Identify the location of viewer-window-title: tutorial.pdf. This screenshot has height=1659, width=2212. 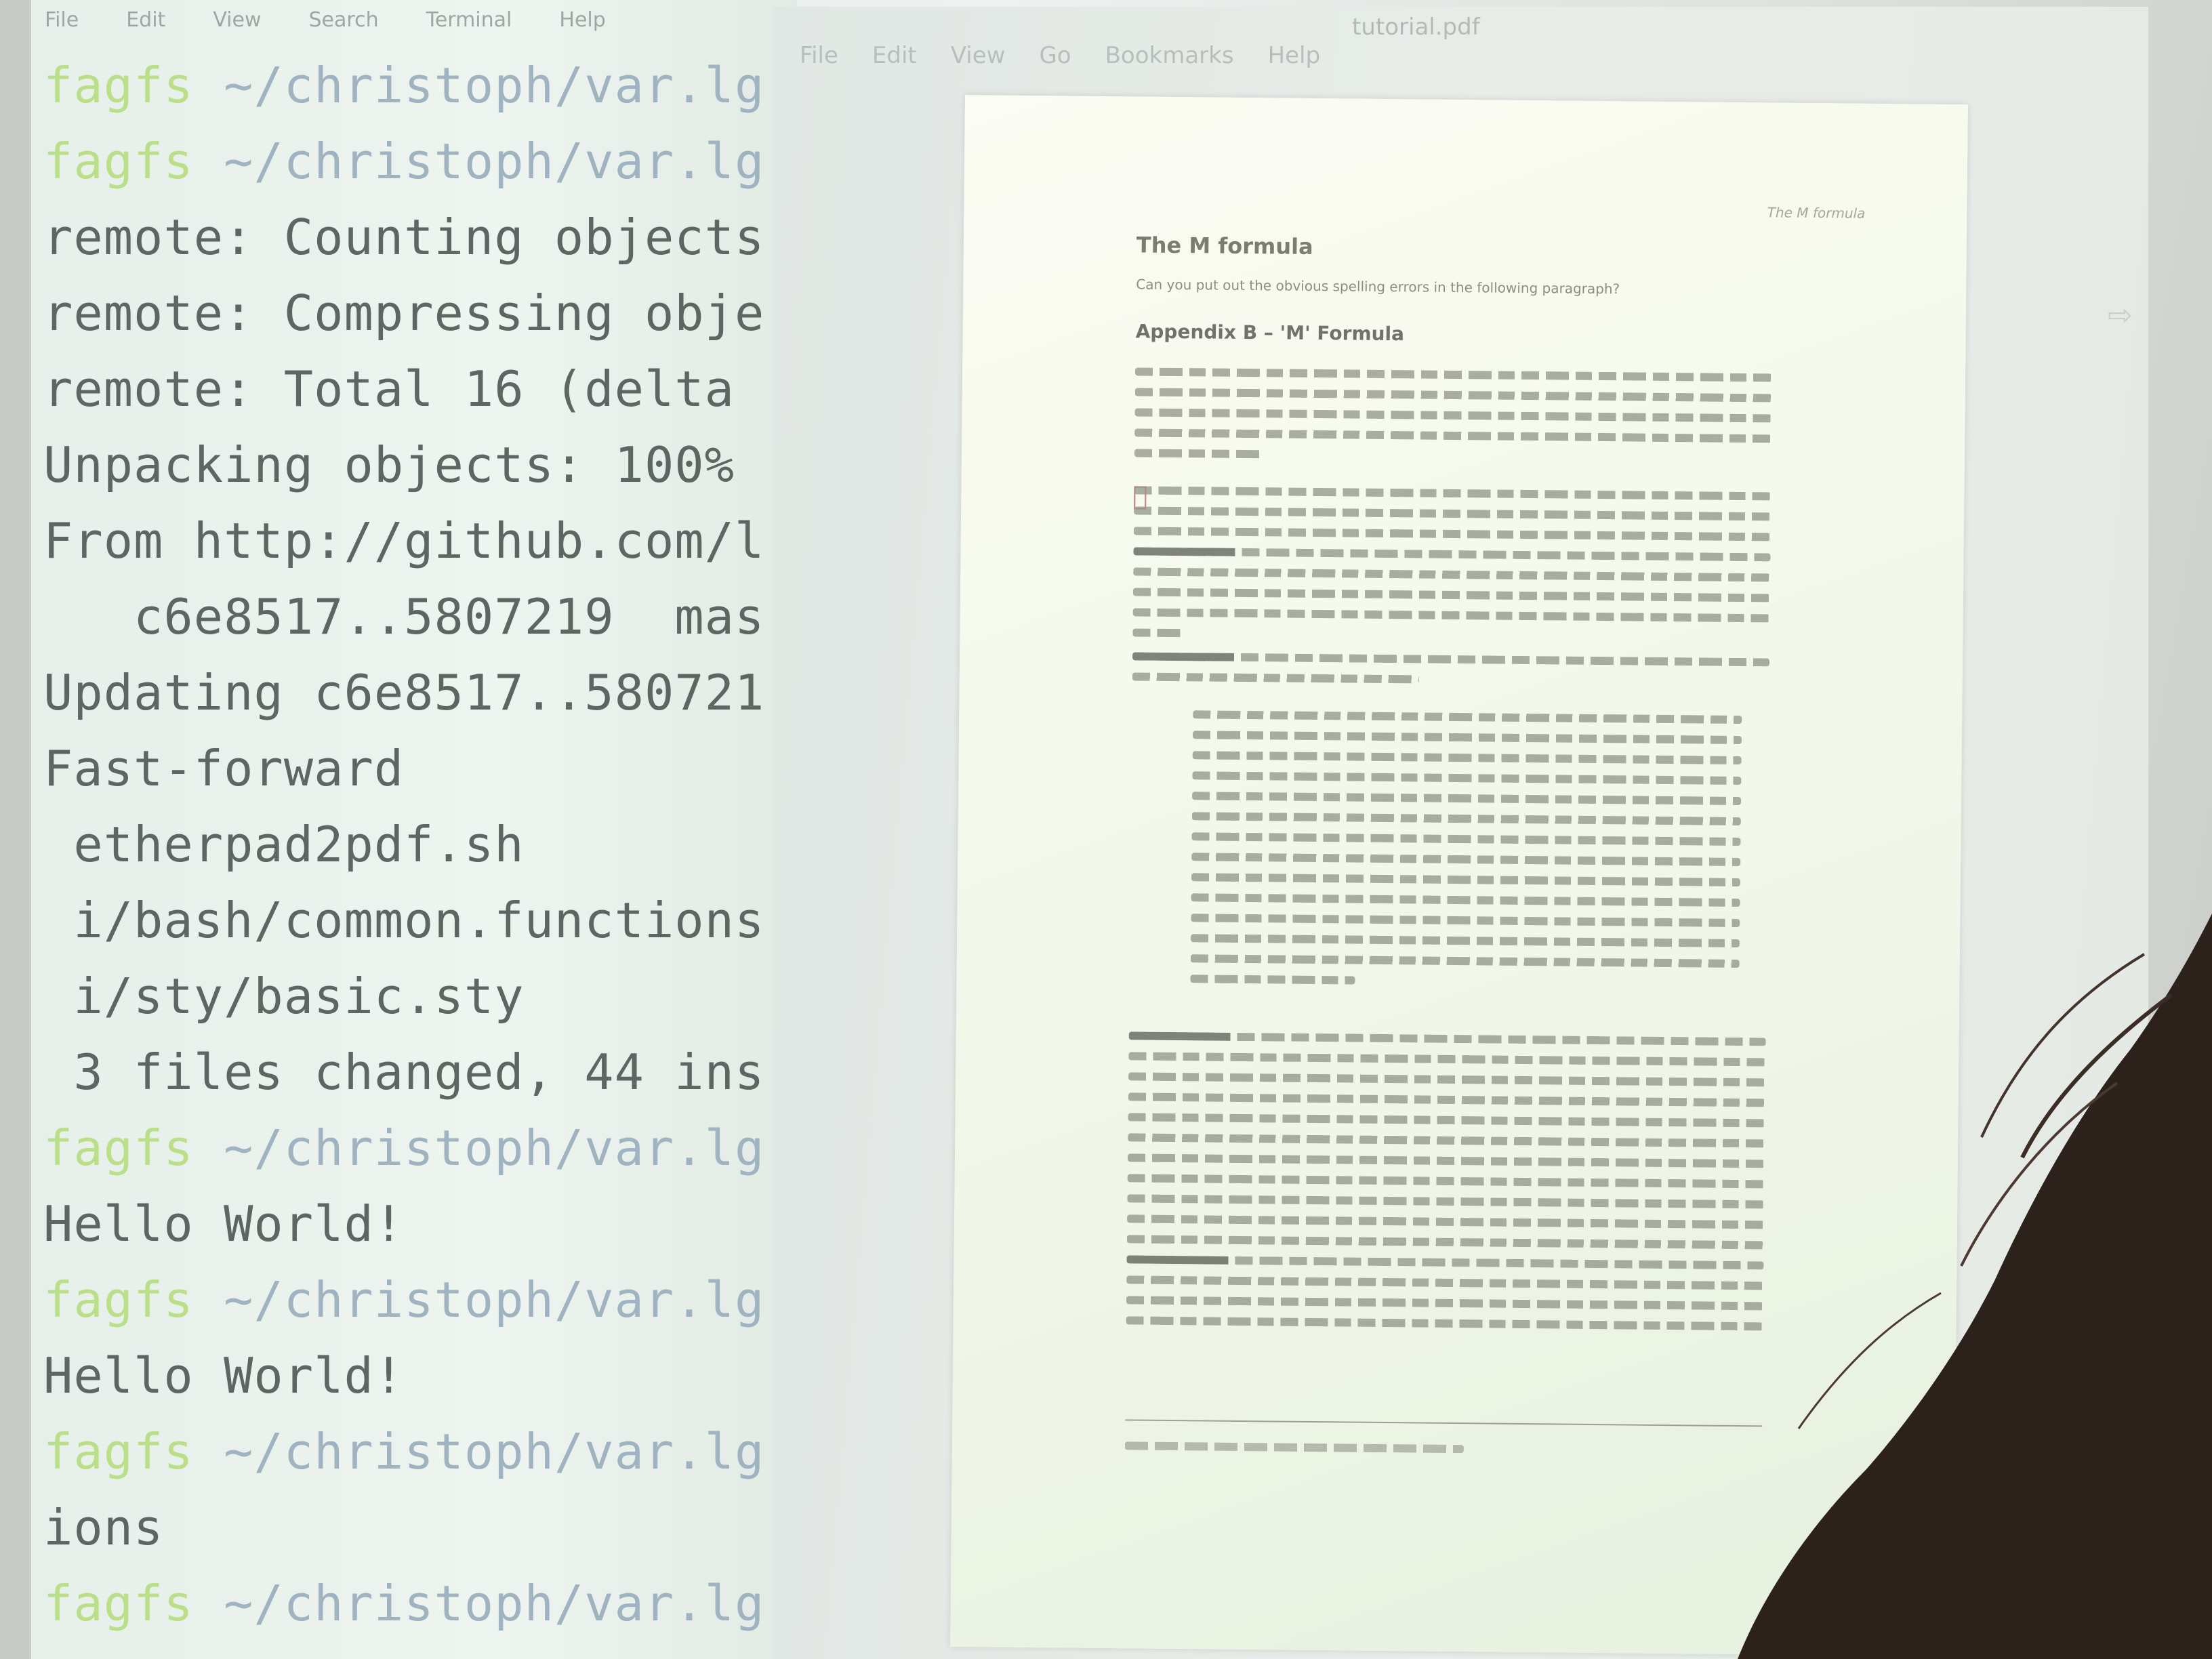
(1416, 27).